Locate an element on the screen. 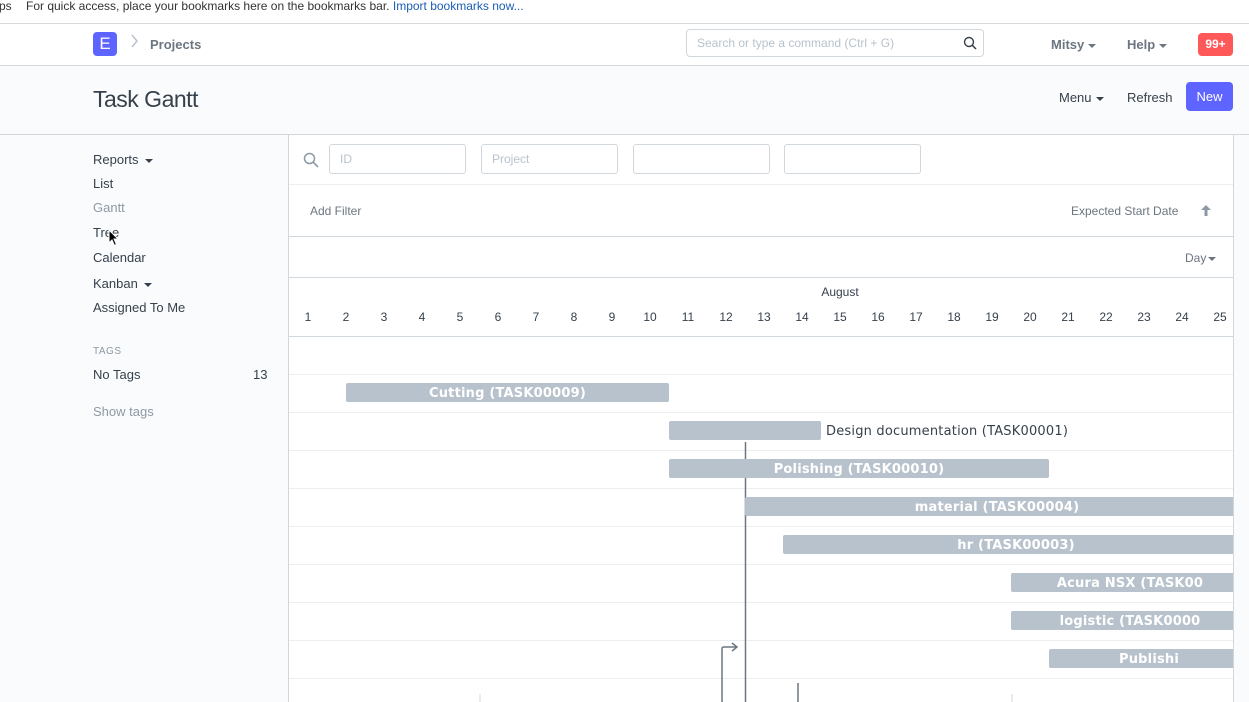  gantt-day-label: 22 is located at coordinates (1106, 317).